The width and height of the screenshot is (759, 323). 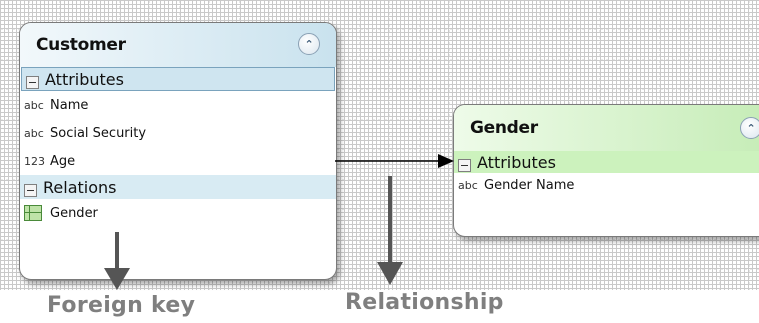 What do you see at coordinates (178, 213) in the screenshot?
I see `list-item: Gender` at bounding box center [178, 213].